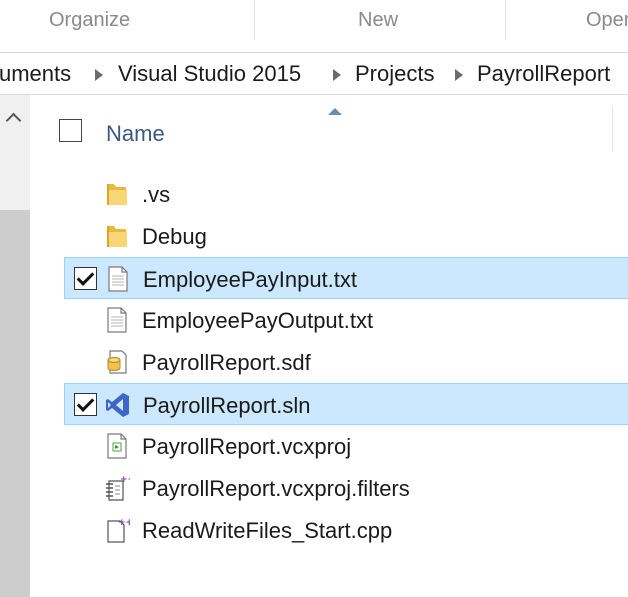  Describe the element at coordinates (118, 488) in the screenshot. I see `filters-file-icon: ++` at that location.